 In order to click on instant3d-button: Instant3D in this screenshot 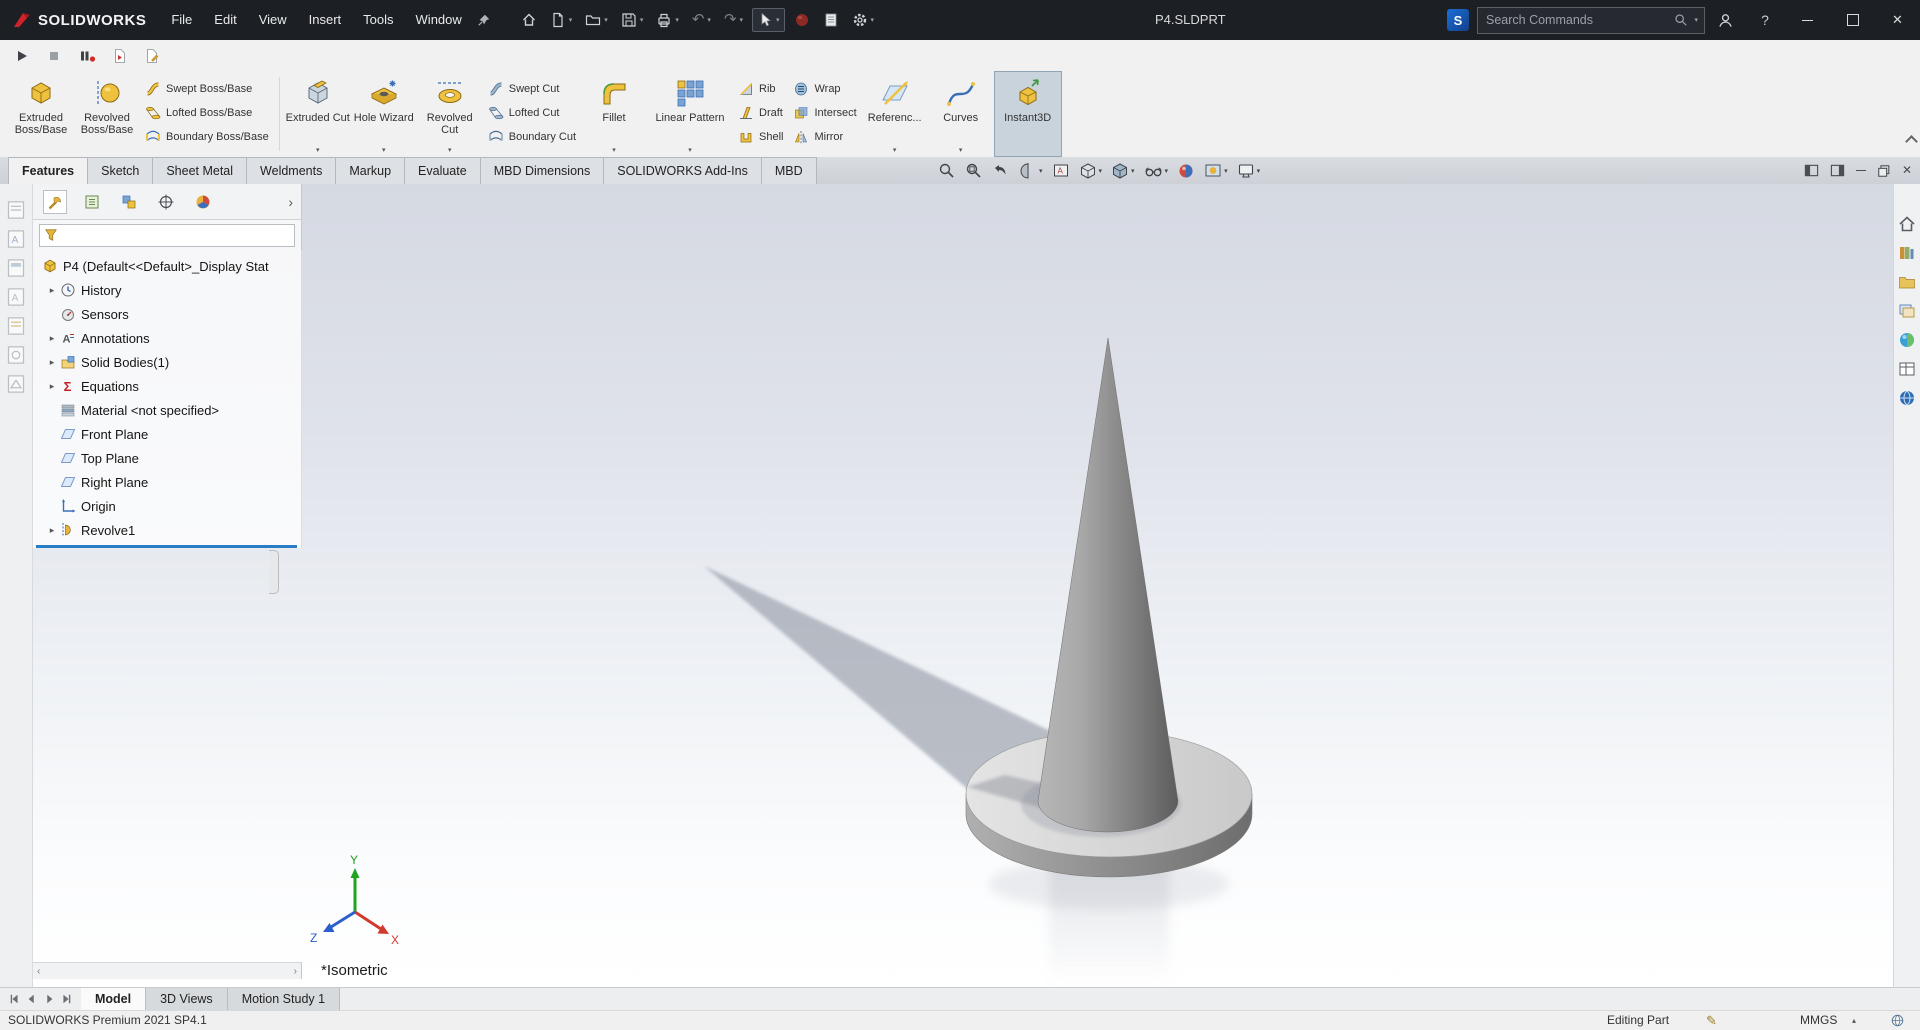, I will do `click(1027, 114)`.